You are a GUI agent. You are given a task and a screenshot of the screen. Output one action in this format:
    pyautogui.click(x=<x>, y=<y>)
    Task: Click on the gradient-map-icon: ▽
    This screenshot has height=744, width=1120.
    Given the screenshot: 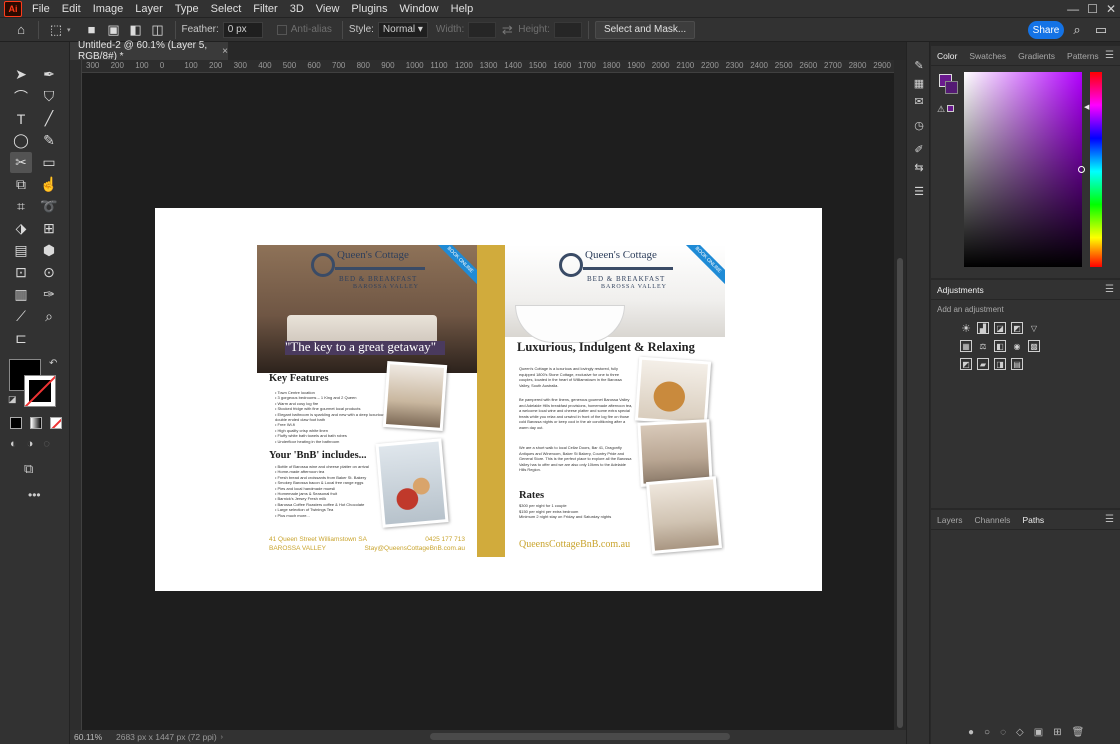 What is the action you would take?
    pyautogui.click(x=1034, y=328)
    